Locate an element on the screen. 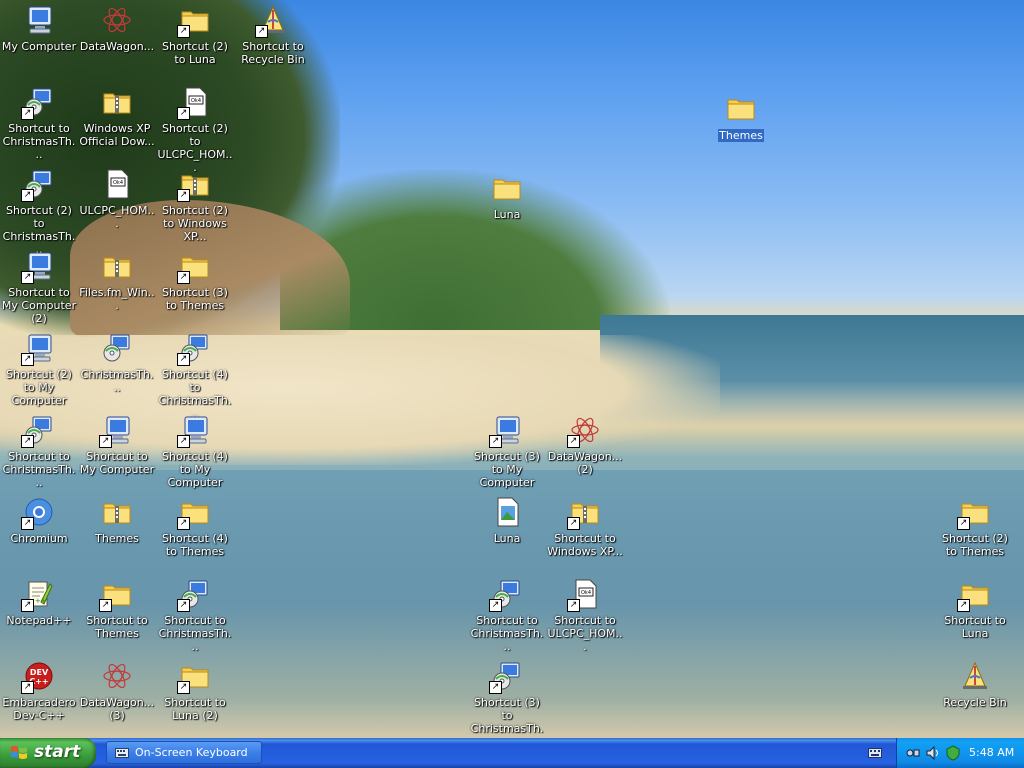 Image resolution: width=1024 pixels, height=768 pixels. desktop-icon: ↗ Shortcut (2) to My Computer is located at coordinates (39, 369).